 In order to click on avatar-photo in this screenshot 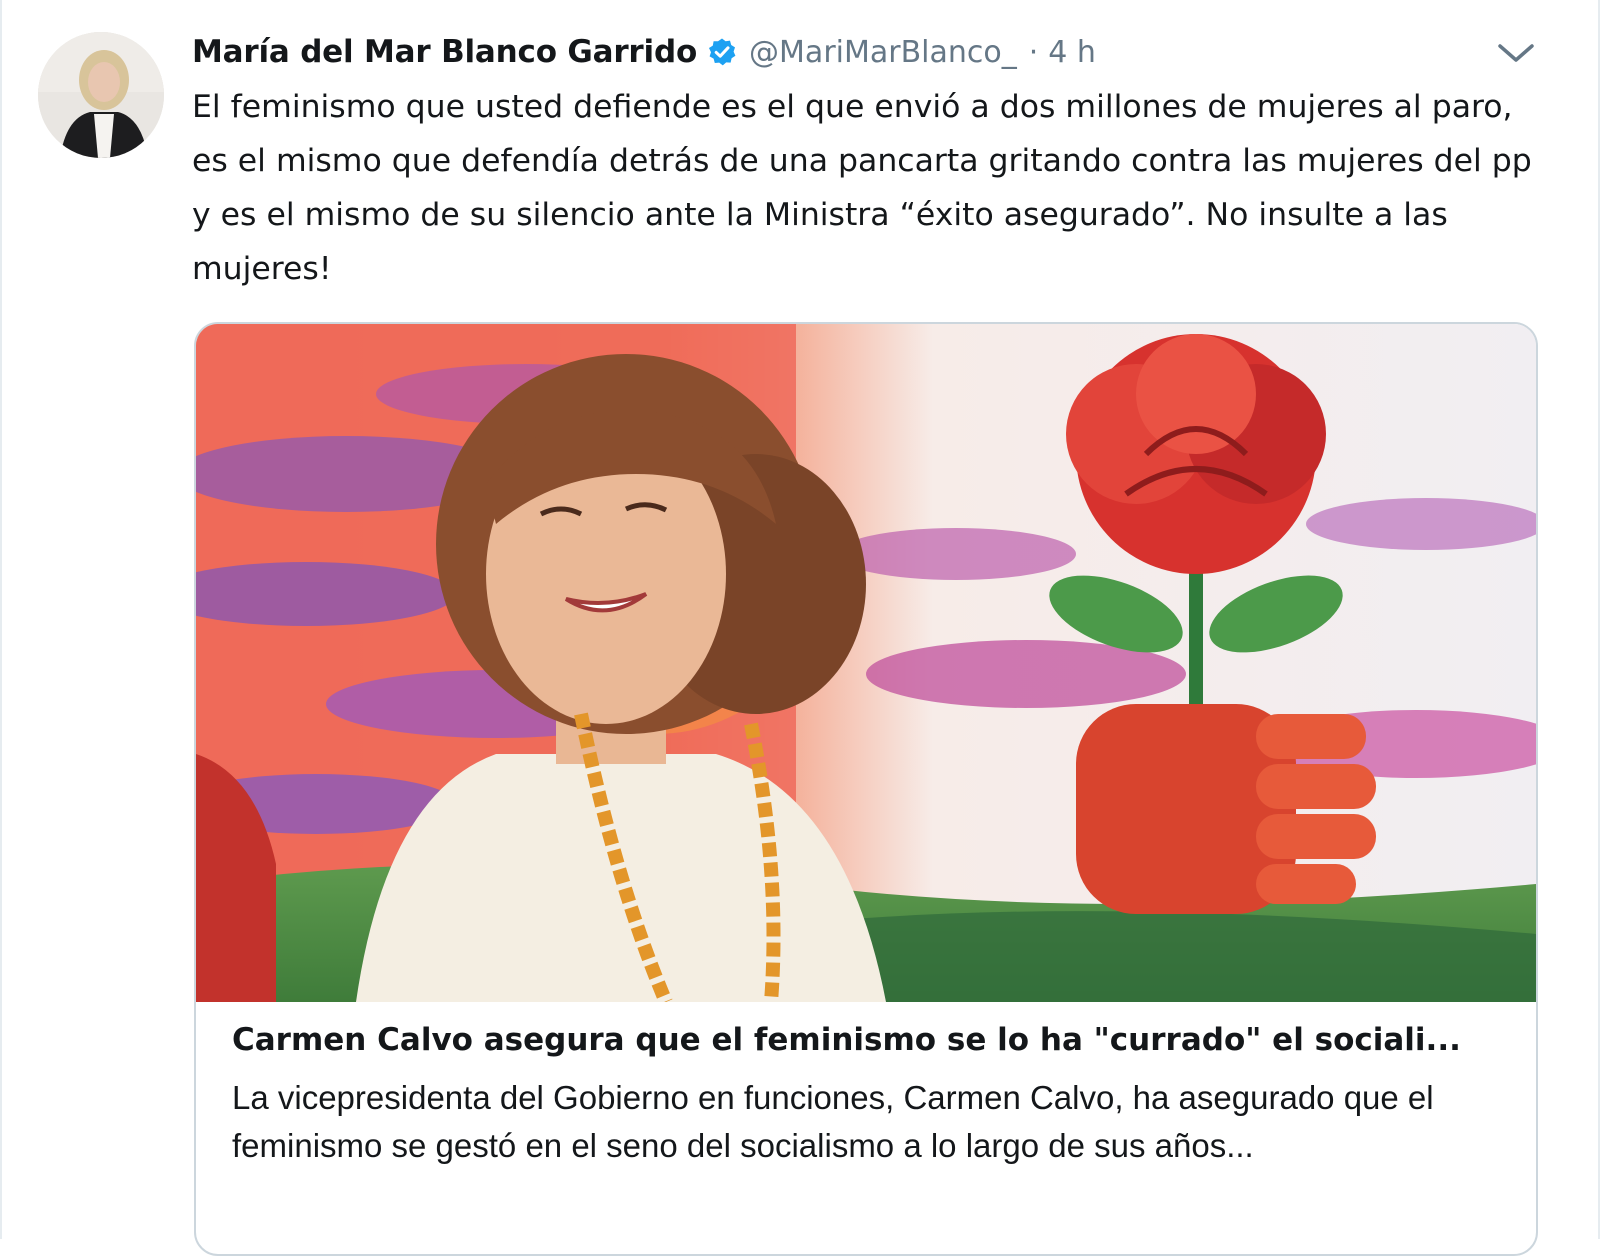, I will do `click(101, 95)`.